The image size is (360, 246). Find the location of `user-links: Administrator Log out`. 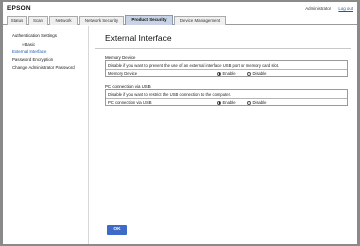

user-links: Administrator Log out is located at coordinates (329, 8).